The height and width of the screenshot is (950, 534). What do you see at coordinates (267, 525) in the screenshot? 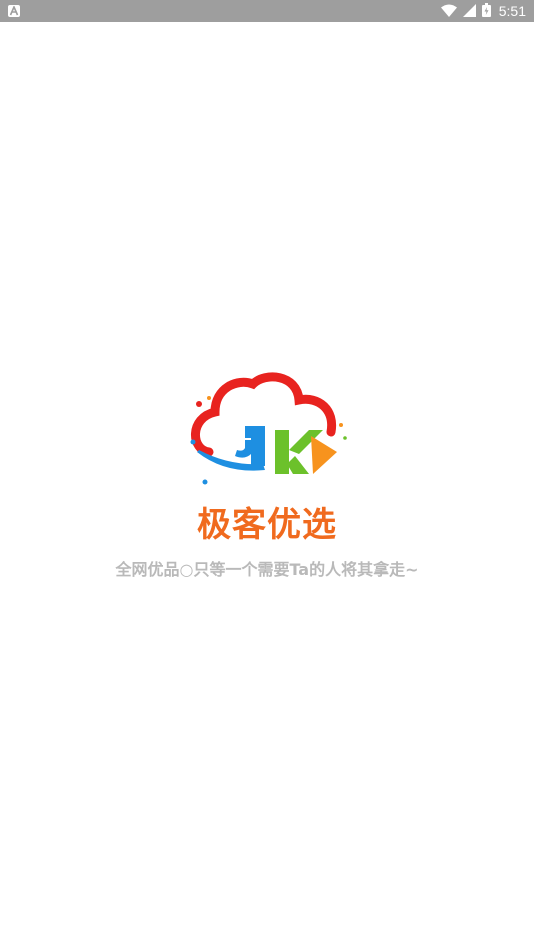
I see `brand-name: 极客优选` at bounding box center [267, 525].